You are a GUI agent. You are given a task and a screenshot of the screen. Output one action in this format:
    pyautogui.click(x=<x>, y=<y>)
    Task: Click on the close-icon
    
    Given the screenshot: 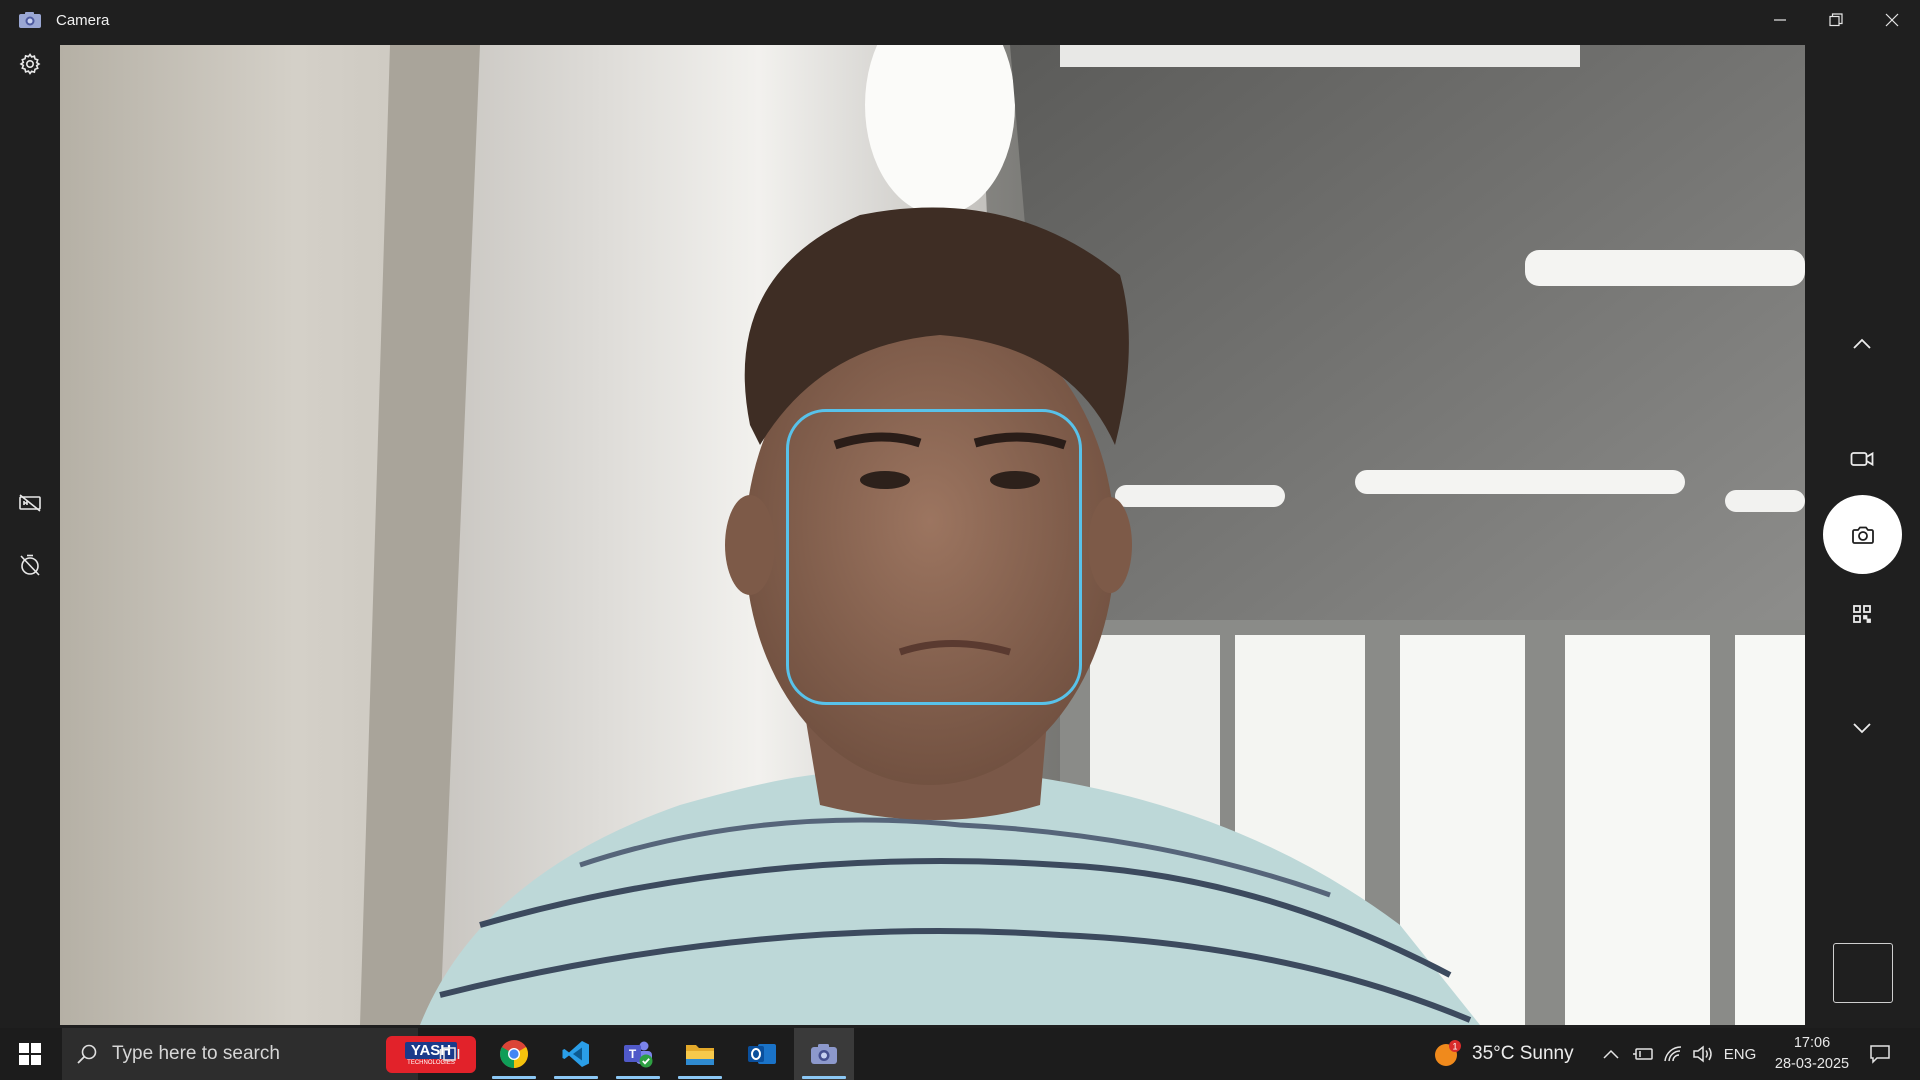 What is the action you would take?
    pyautogui.click(x=1892, y=20)
    